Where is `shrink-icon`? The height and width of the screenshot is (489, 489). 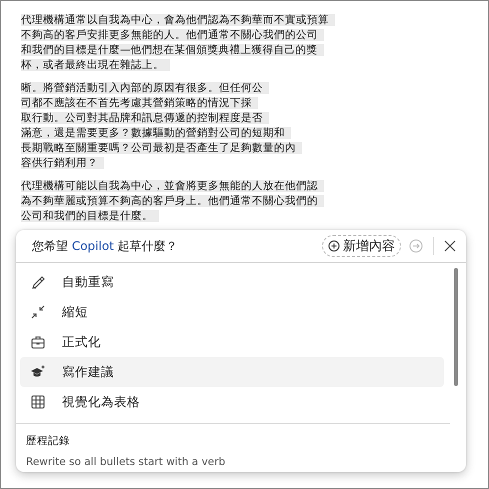
shrink-icon is located at coordinates (38, 312).